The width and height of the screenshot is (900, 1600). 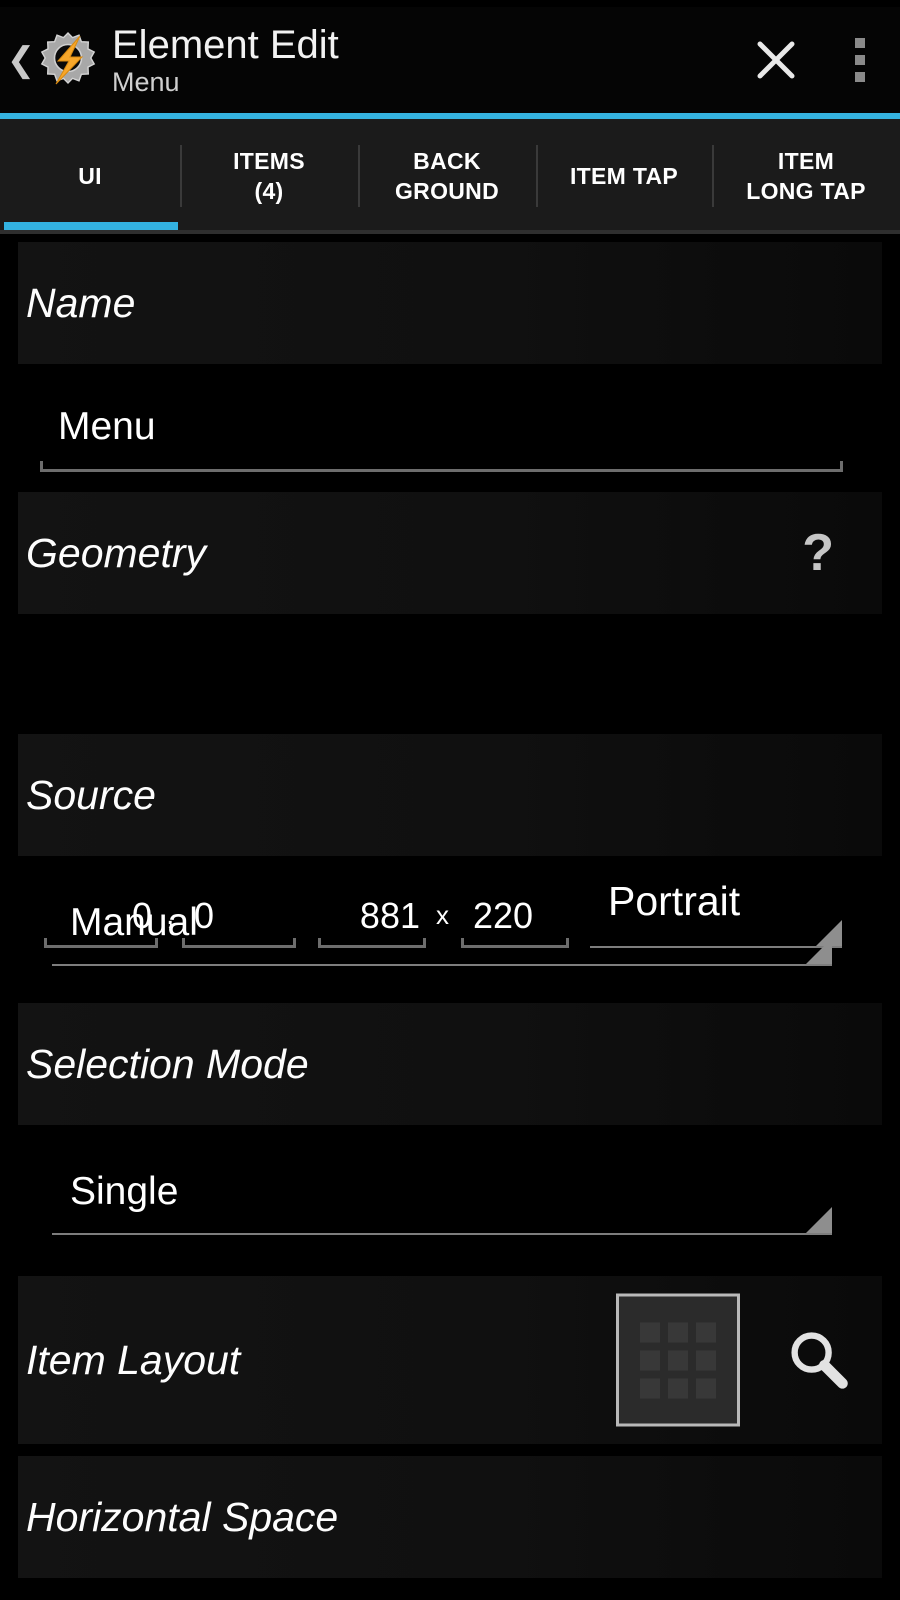 I want to click on section-header-name: Name, so click(x=450, y=303).